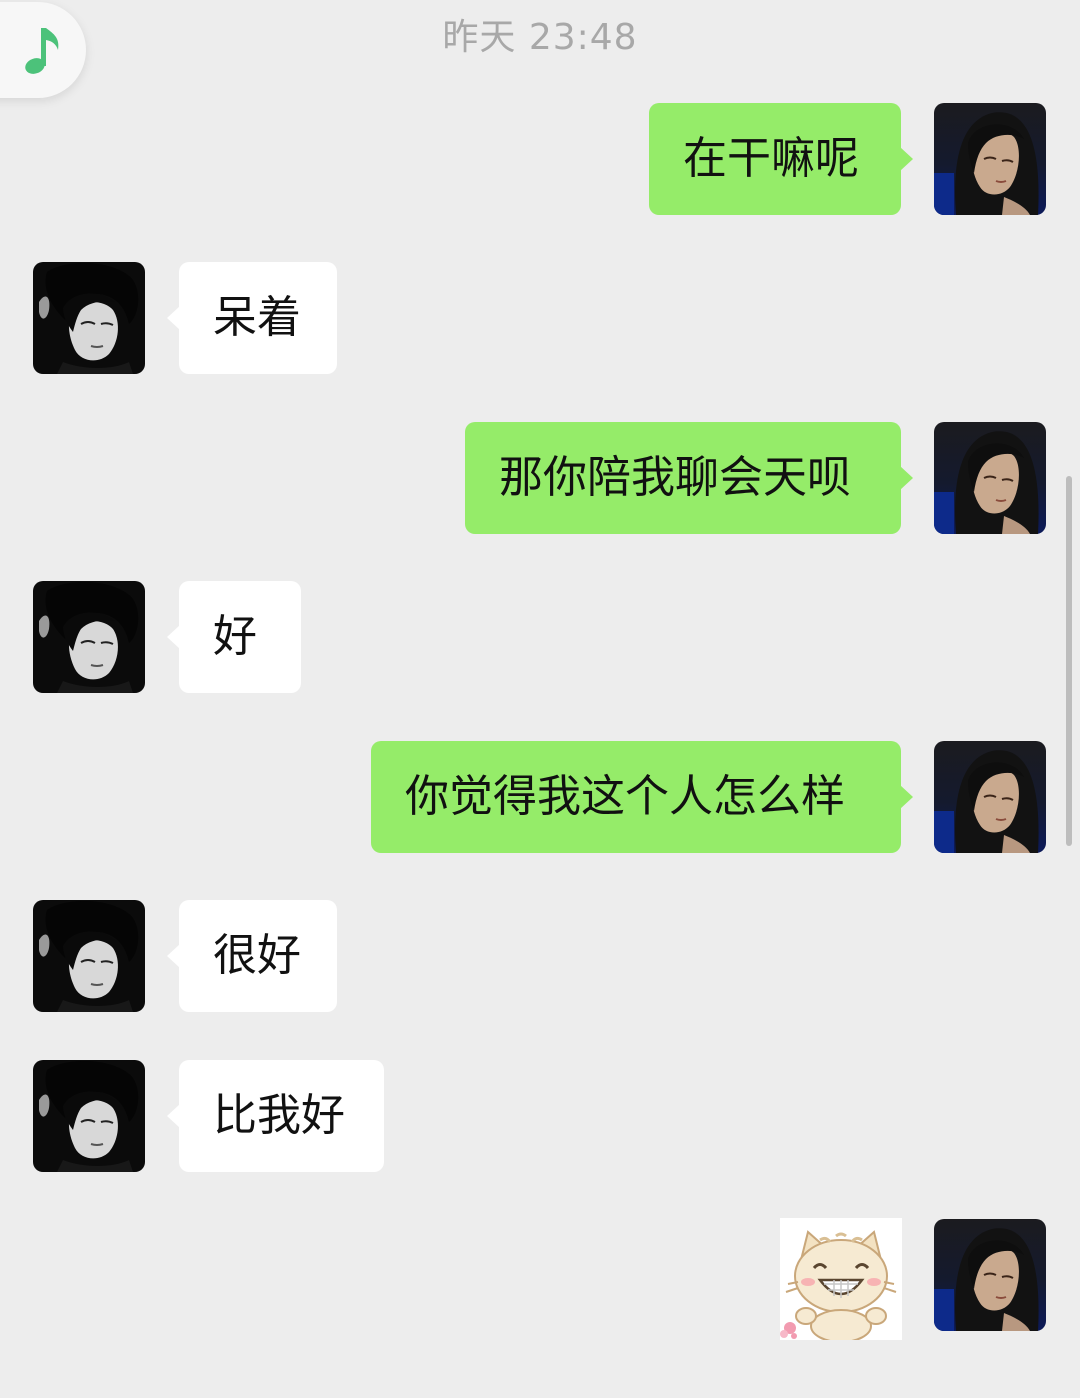  What do you see at coordinates (252, 318) in the screenshot?
I see `message-bubble-received: 呆着` at bounding box center [252, 318].